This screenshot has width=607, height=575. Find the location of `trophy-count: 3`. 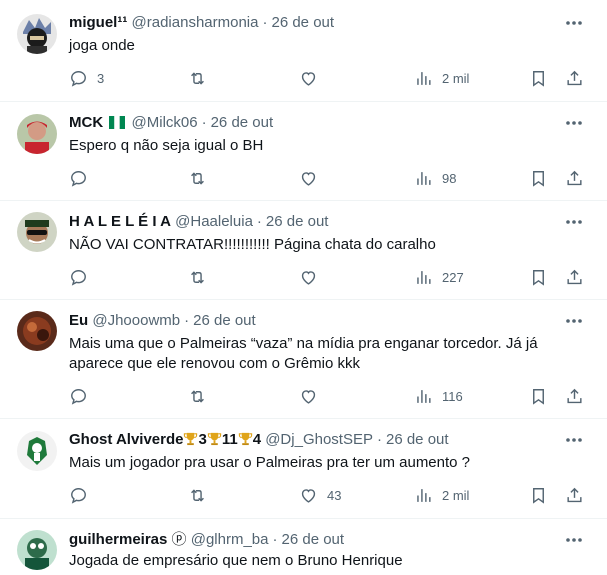

trophy-count: 3 is located at coordinates (202, 439).